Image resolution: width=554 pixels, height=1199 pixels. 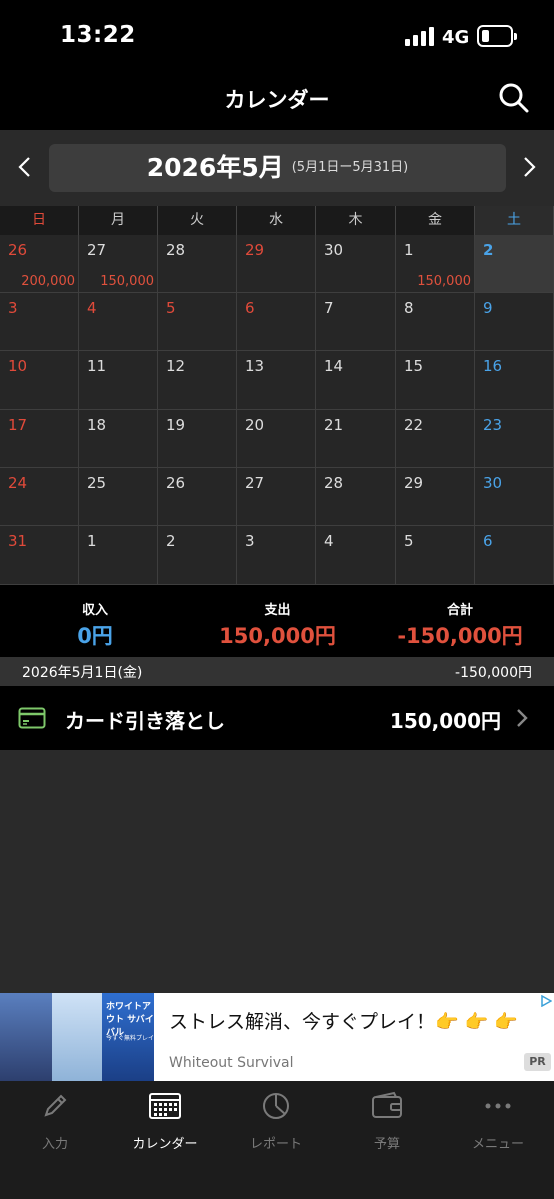 I want to click on calendar-day-cell: 27, so click(x=276, y=497).